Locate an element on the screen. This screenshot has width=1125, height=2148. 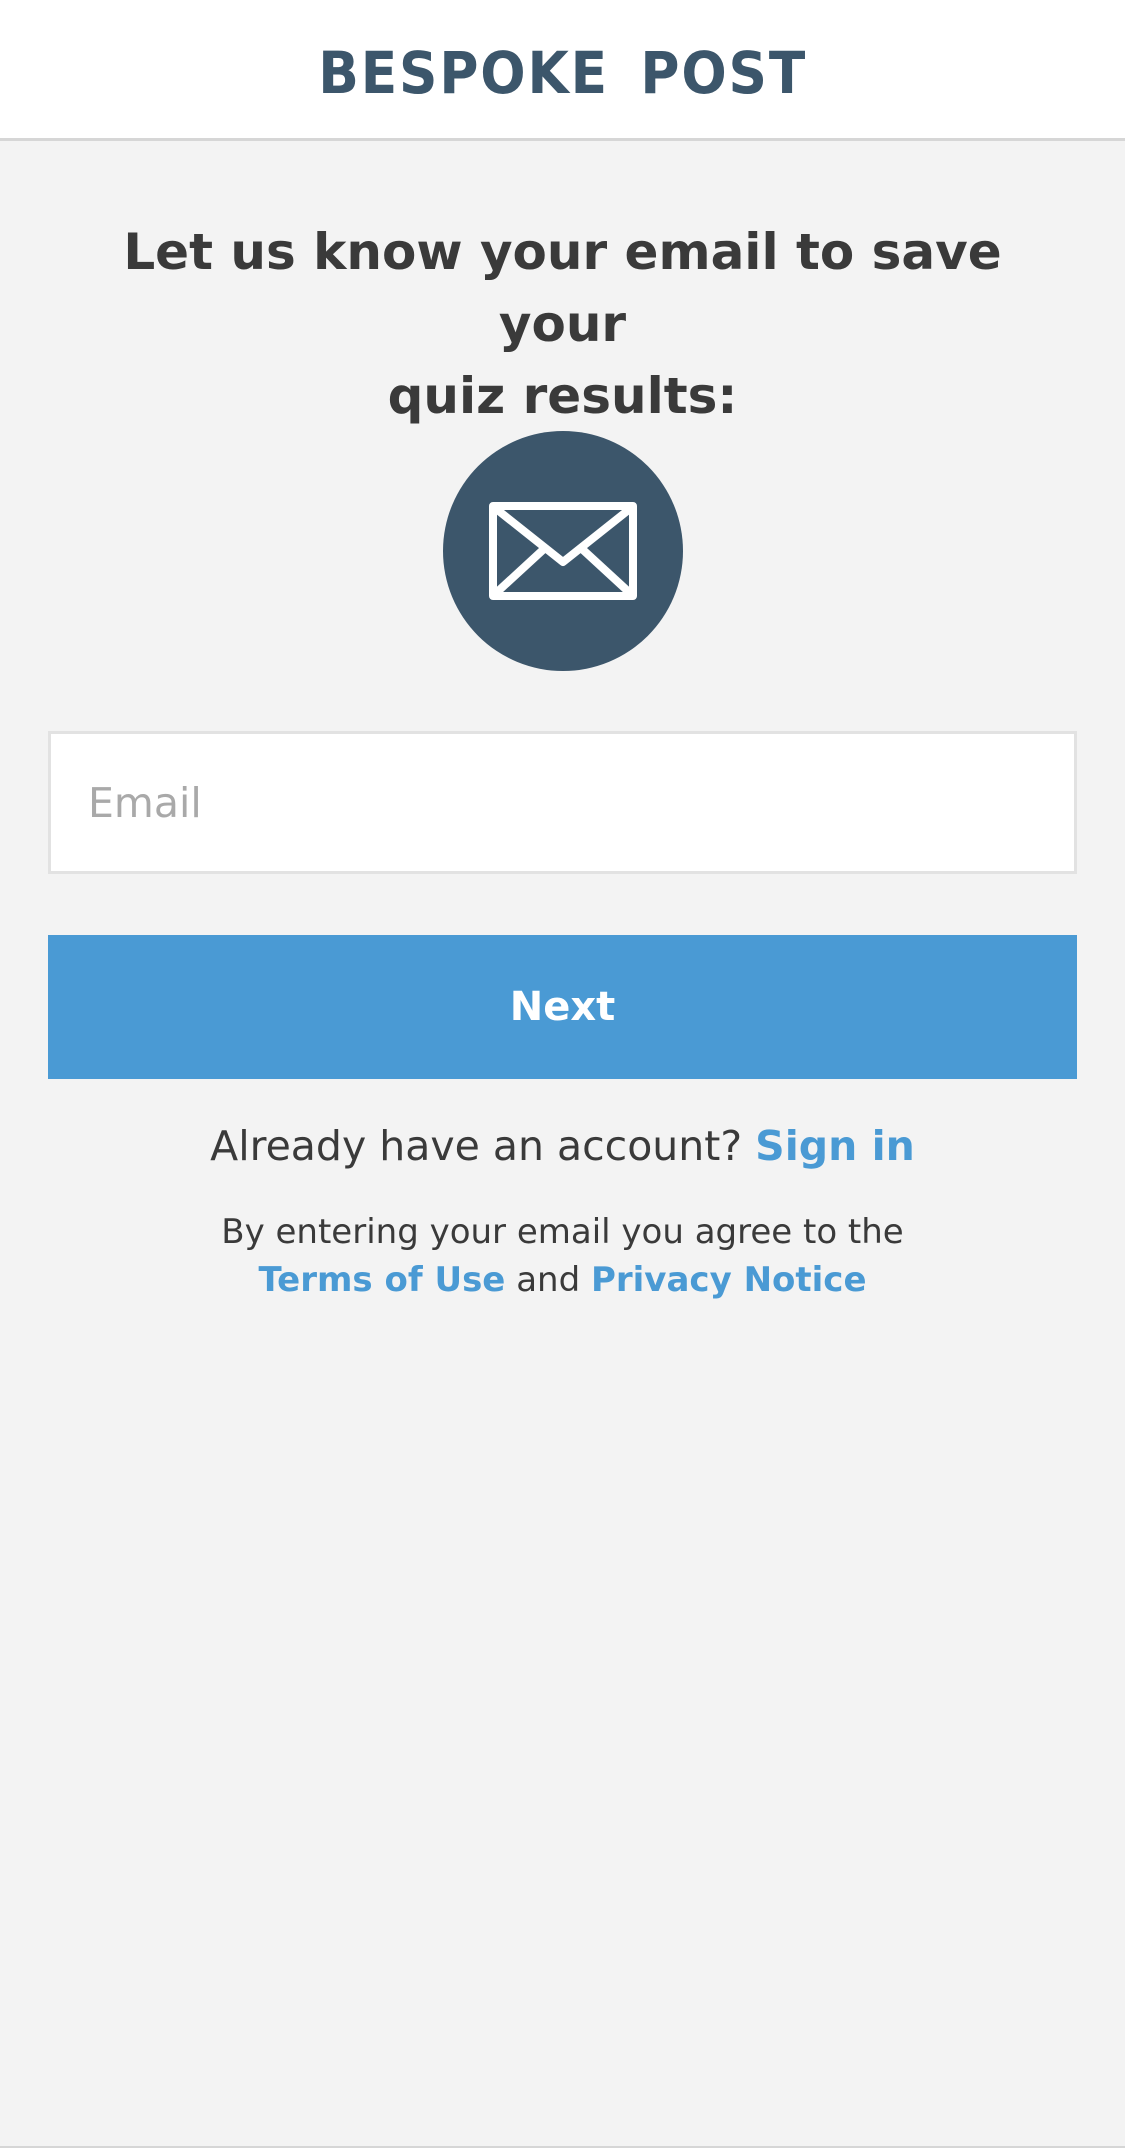
email-field is located at coordinates (562, 802).